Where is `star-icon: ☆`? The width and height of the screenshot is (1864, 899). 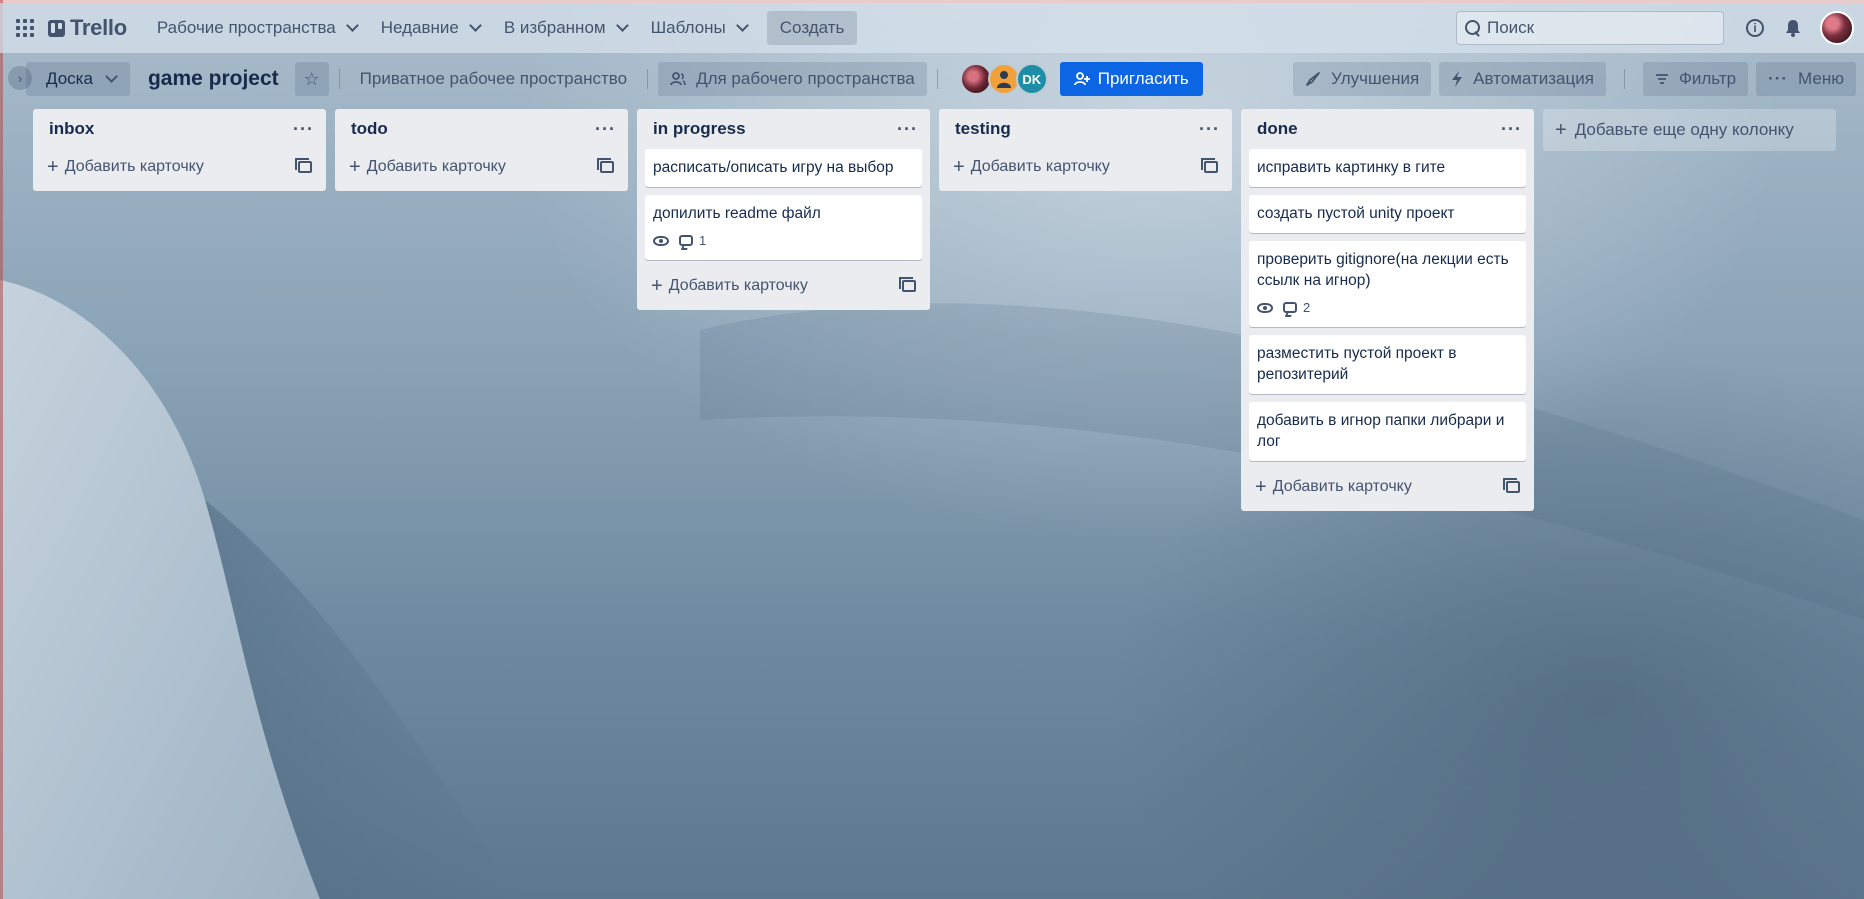
star-icon: ☆ is located at coordinates (311, 79).